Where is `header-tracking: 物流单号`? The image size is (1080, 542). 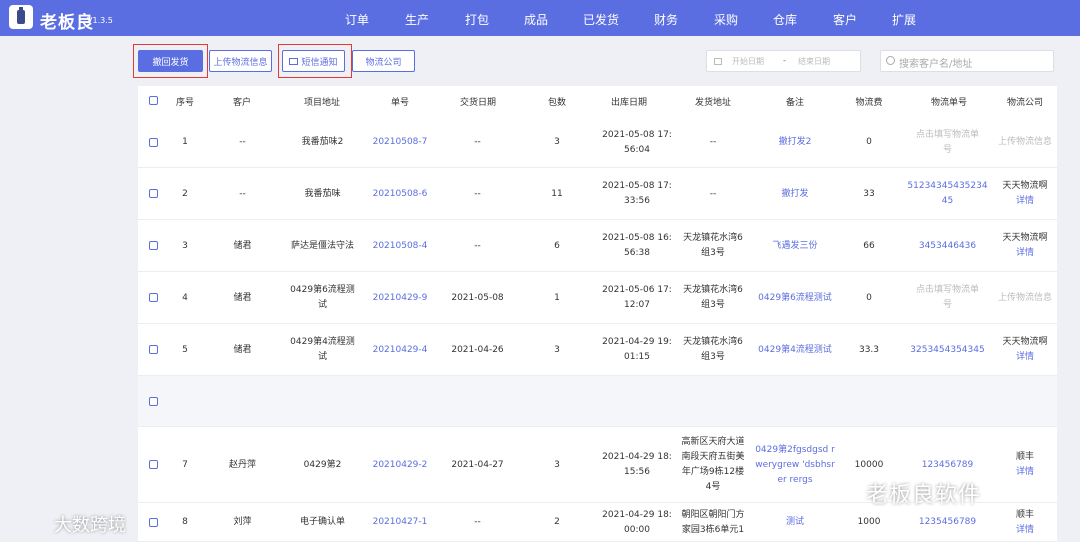
header-tracking: 物流单号 is located at coordinates (948, 103).